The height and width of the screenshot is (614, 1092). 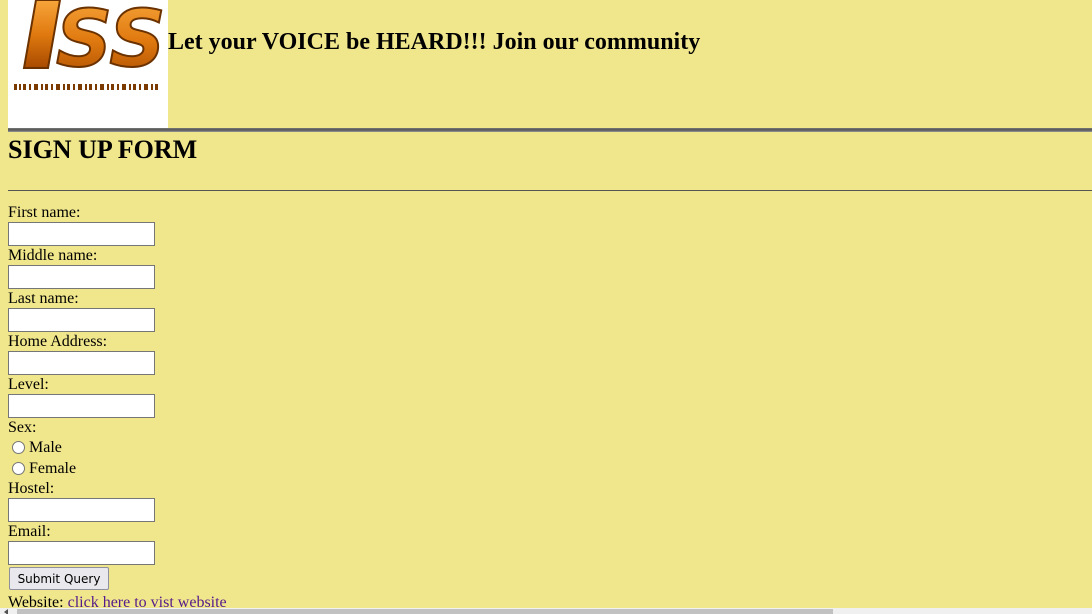 I want to click on female-radio, so click(x=18, y=468).